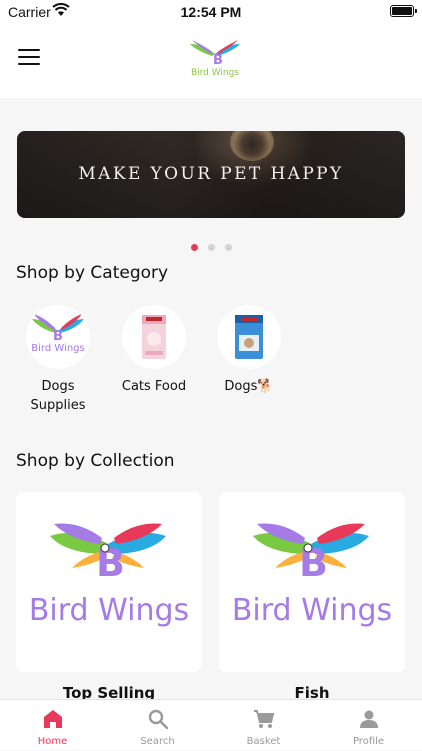 The width and height of the screenshot is (422, 751). I want to click on tab-label: Profile, so click(368, 741).